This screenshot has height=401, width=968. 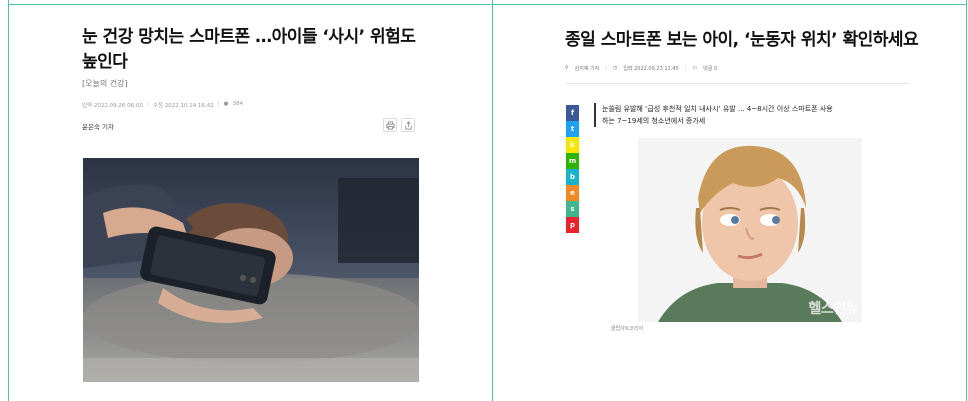 What do you see at coordinates (237, 104) in the screenshot?
I see `view-count: 384` at bounding box center [237, 104].